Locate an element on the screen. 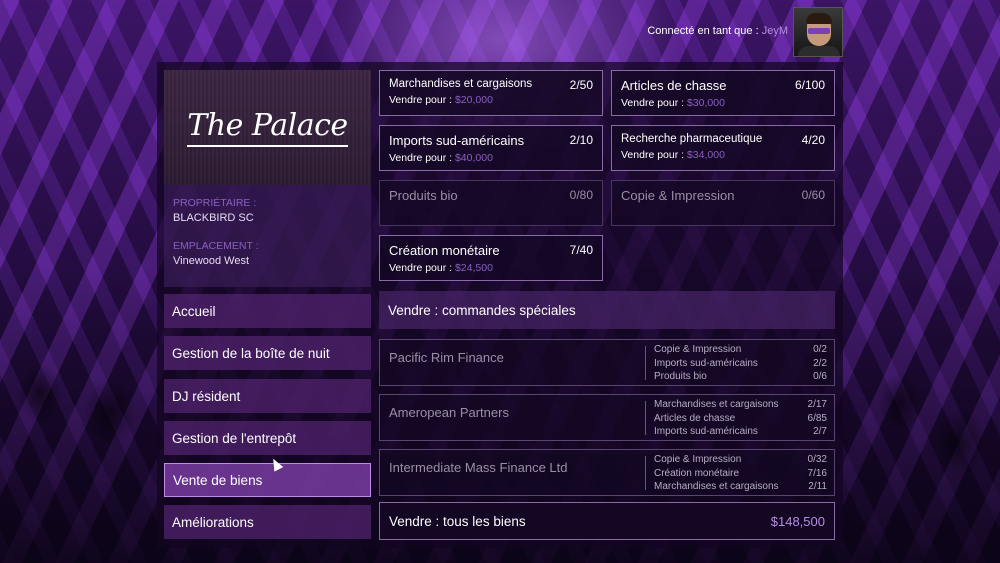 This screenshot has height=563, width=1000. username: JeyM is located at coordinates (774, 31).